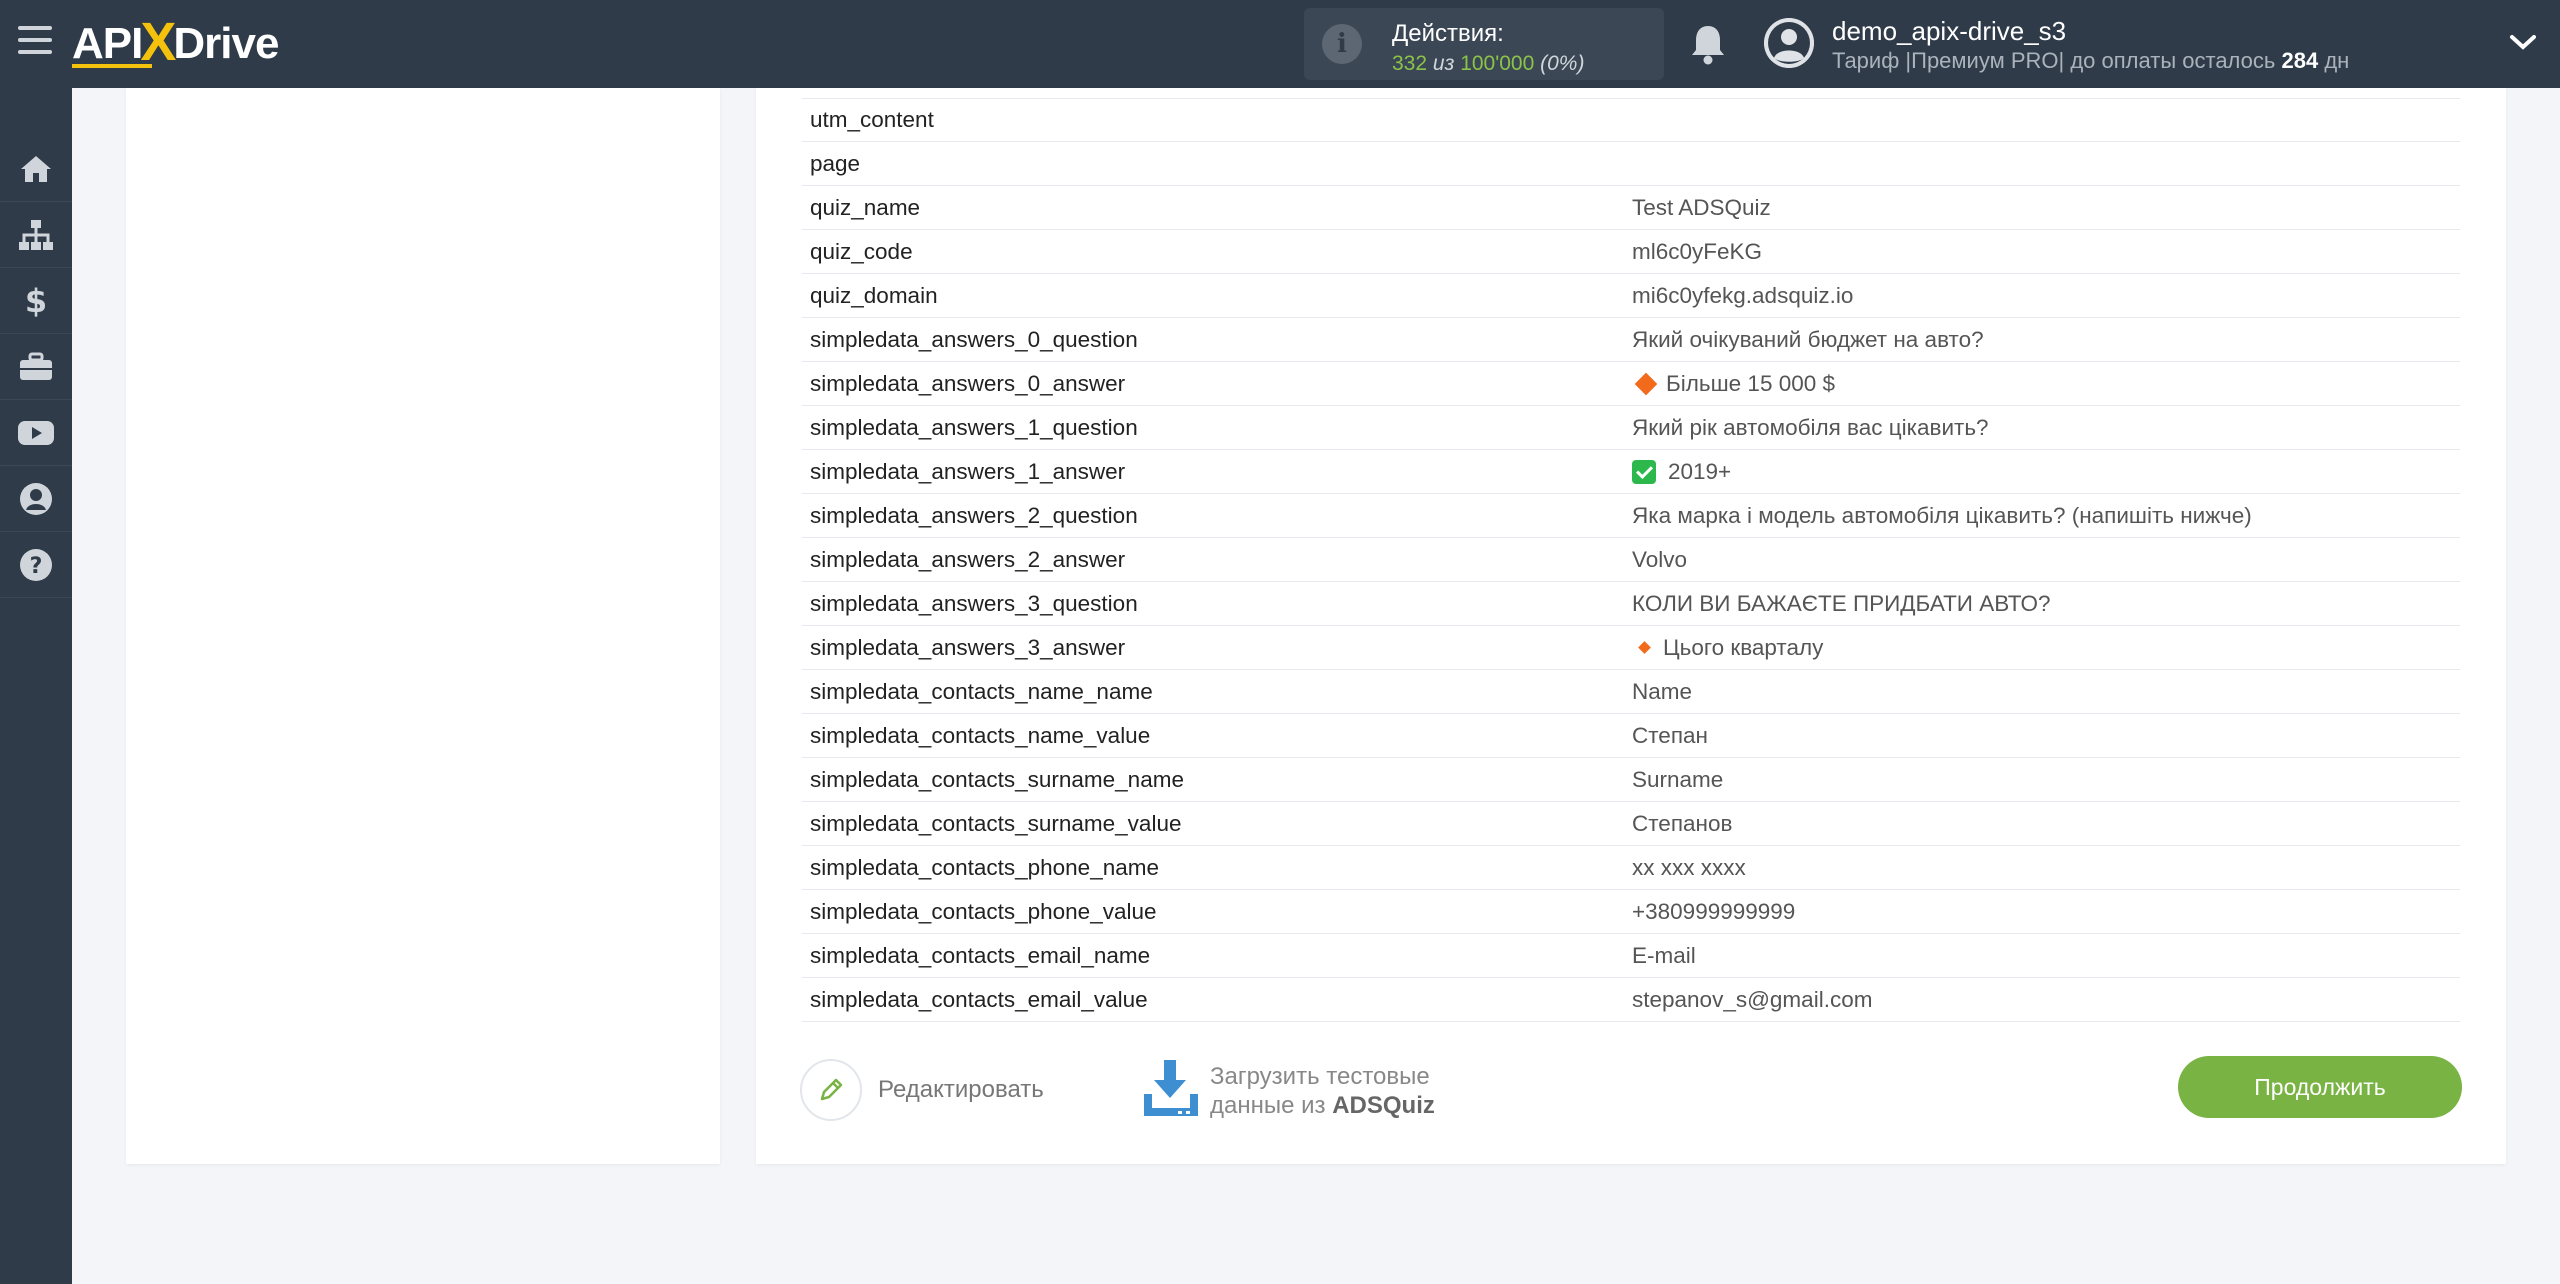 This screenshot has height=1284, width=2560. Describe the element at coordinates (1631, 736) in the screenshot. I see `table-row: simpledata_contacts_name_value Степан` at that location.